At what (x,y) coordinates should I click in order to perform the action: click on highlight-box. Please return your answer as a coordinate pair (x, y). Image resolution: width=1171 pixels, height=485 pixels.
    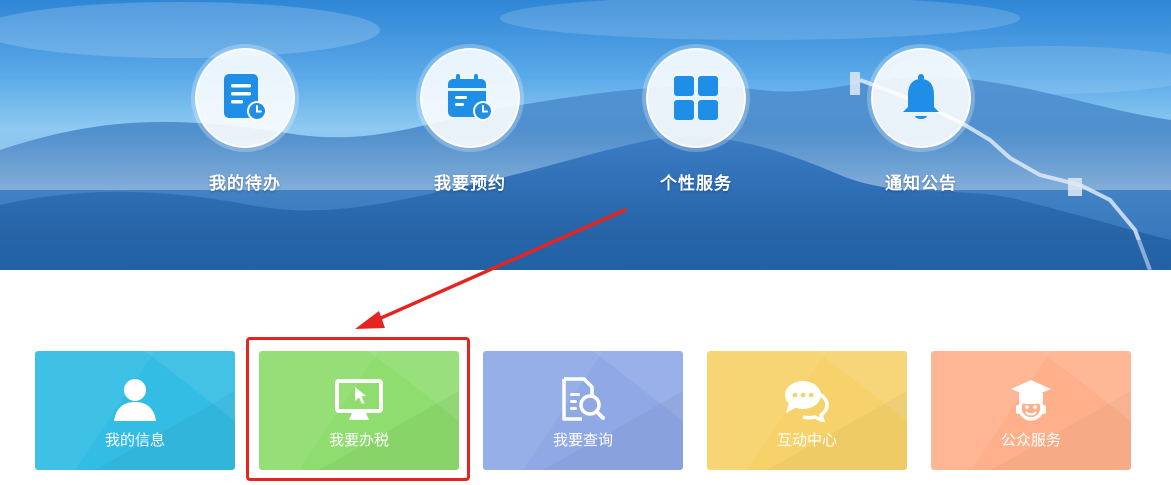
    Looking at the image, I should click on (358, 409).